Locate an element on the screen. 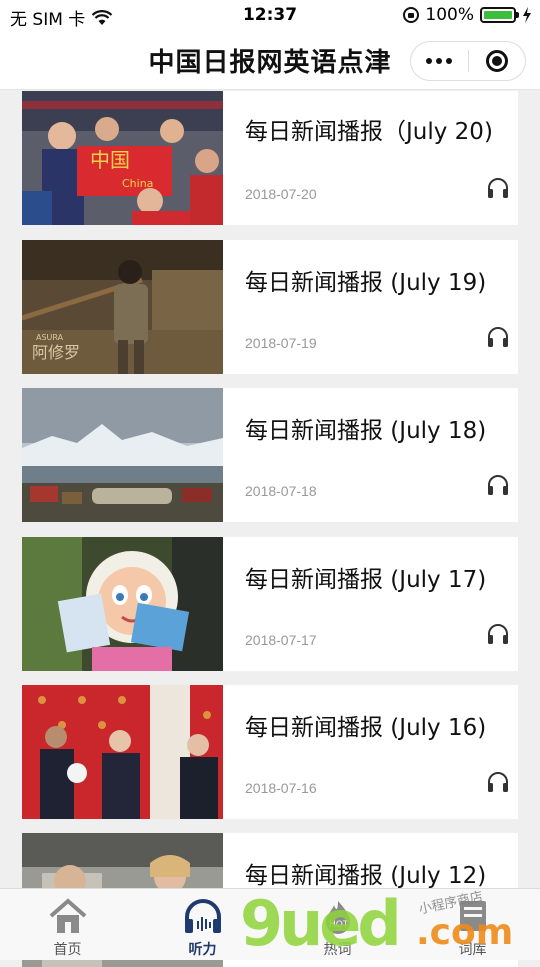  news-title: 每日新闻播报 (July 16) is located at coordinates (366, 728).